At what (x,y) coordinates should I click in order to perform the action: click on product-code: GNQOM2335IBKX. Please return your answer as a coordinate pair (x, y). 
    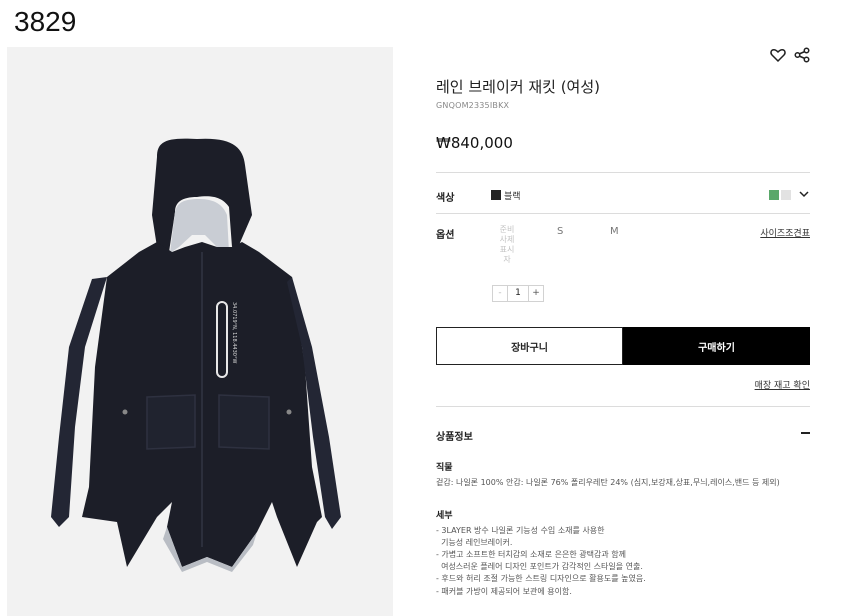
    Looking at the image, I should click on (473, 105).